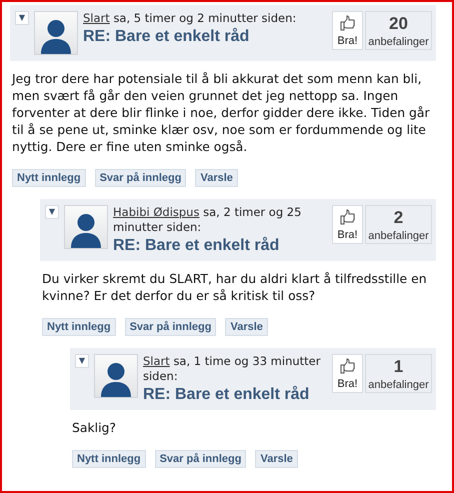 The height and width of the screenshot is (493, 454). What do you see at coordinates (398, 30) in the screenshot?
I see `recommendation-count: 20 anbefalinger` at bounding box center [398, 30].